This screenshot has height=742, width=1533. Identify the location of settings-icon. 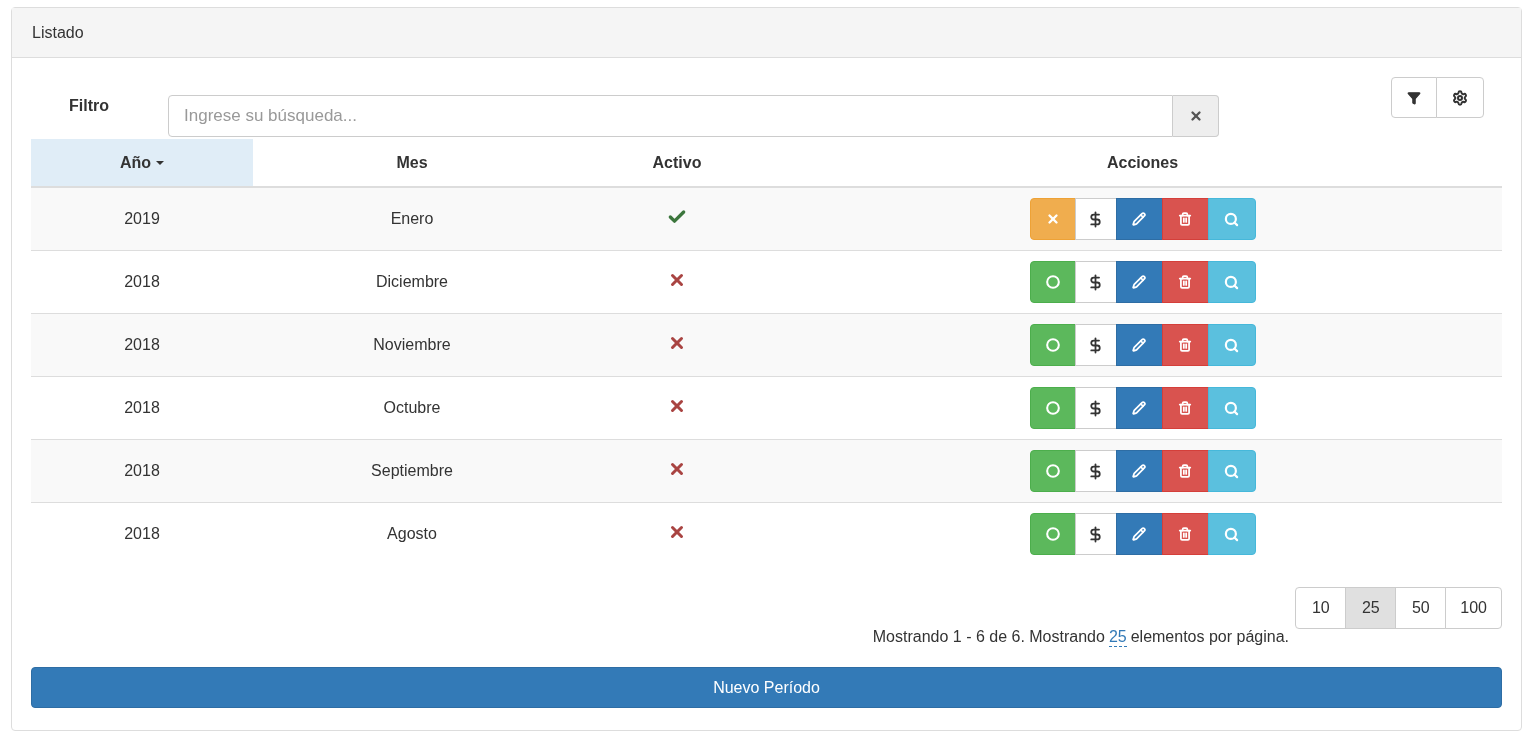
(1460, 97).